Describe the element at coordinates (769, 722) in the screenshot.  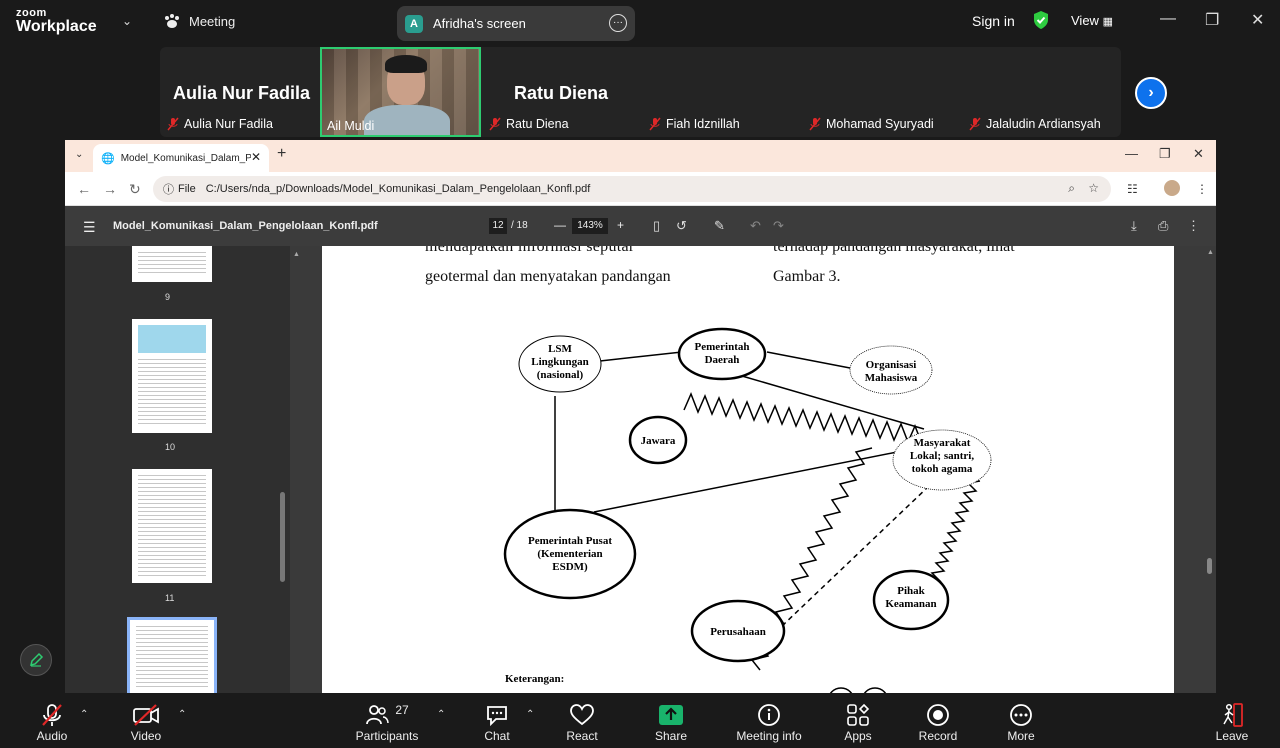
I see `meeting-info-button: Meeting info` at that location.